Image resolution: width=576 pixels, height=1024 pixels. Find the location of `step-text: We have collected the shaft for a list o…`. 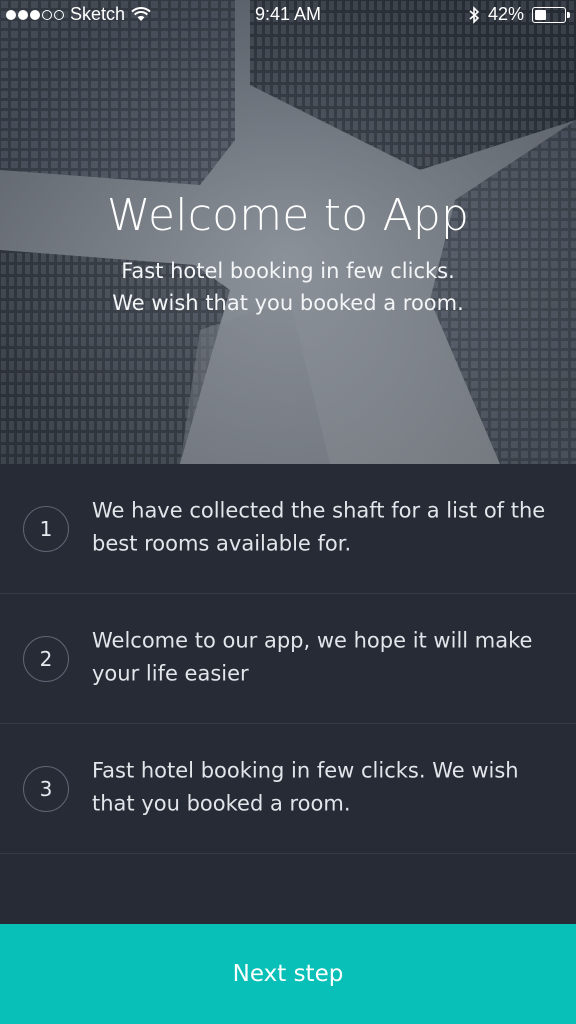

step-text: We have collected the shaft for a list o… is located at coordinates (319, 527).